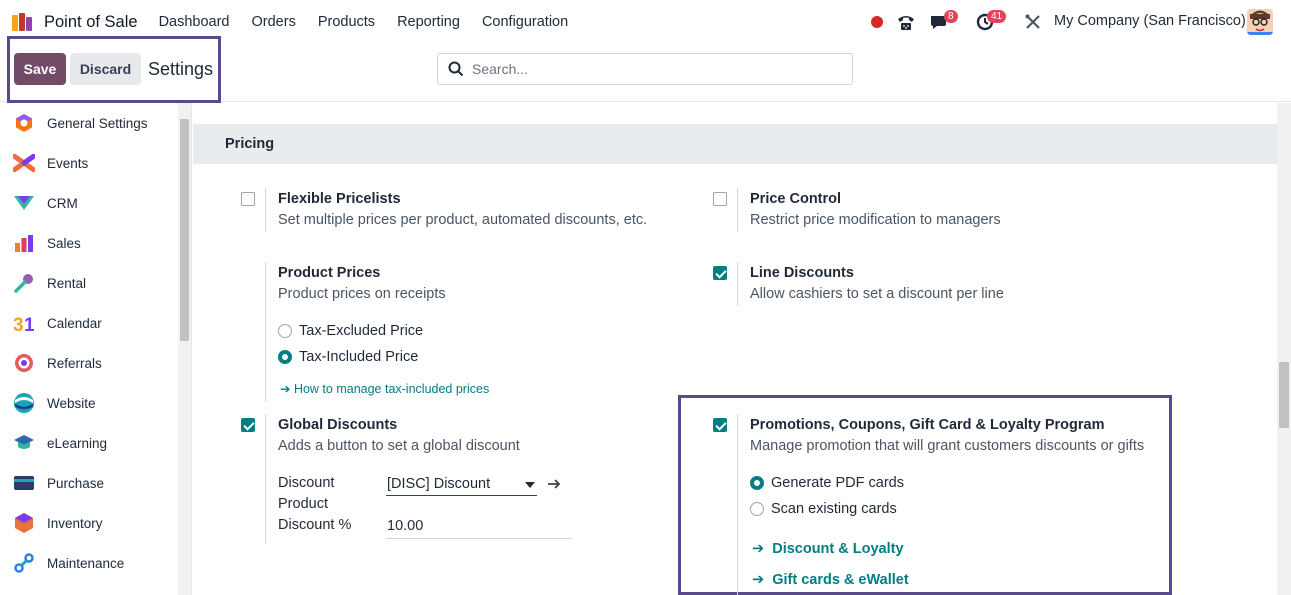  I want to click on main-scrollbar-thumb, so click(1284, 395).